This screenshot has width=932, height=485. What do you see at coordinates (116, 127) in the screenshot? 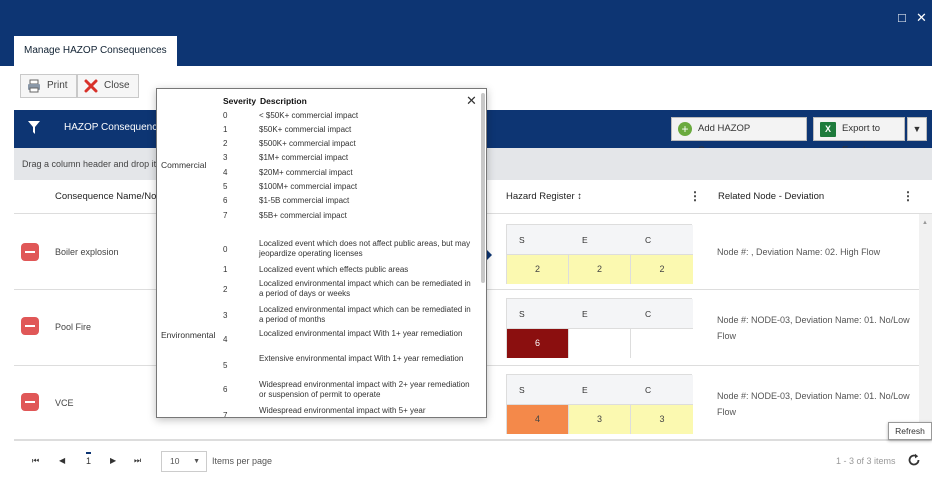
I see `panel-title: HAZOP Consequences` at bounding box center [116, 127].